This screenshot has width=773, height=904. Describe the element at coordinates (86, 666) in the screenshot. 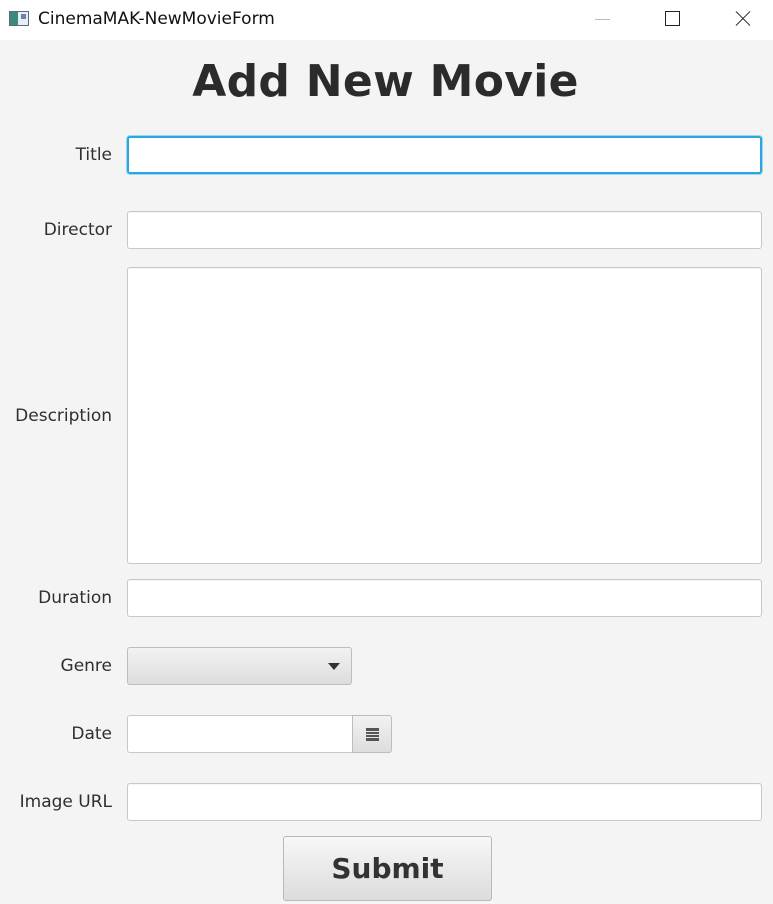

I see `genre-label: Genre` at that location.